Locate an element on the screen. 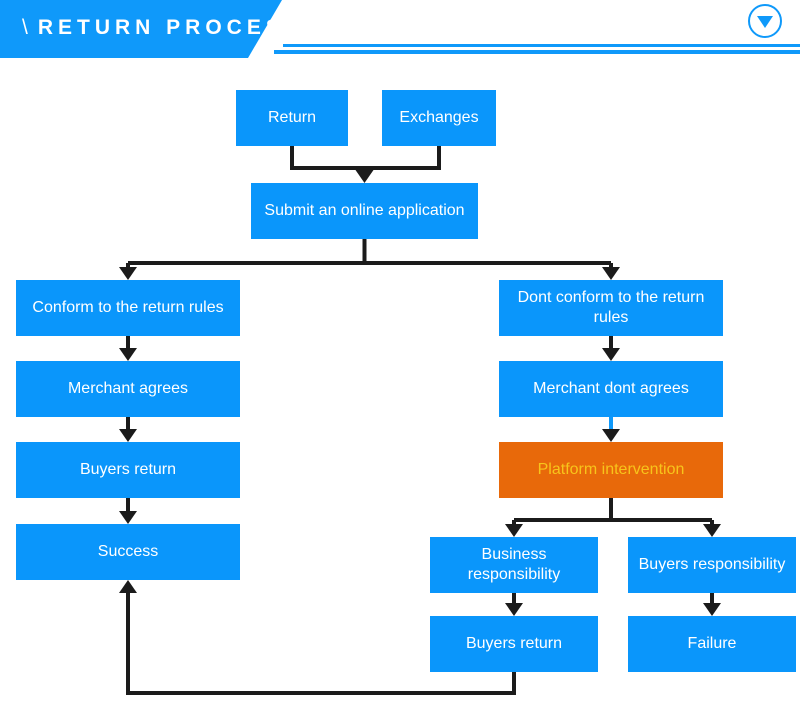  page-header: \ RETURN PROCESS is located at coordinates (400, 29).